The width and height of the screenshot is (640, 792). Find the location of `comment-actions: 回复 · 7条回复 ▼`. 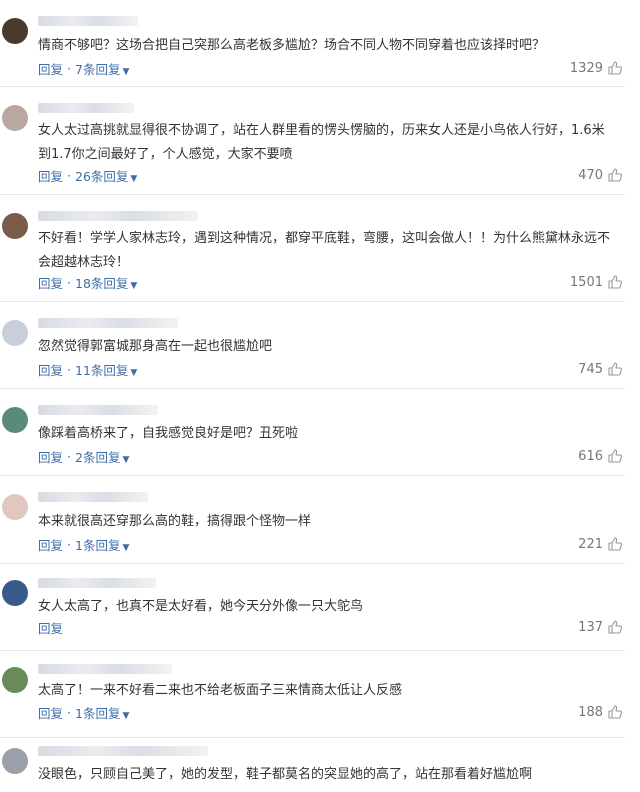

comment-actions: 回复 · 7条回复 ▼ is located at coordinates (83, 68).